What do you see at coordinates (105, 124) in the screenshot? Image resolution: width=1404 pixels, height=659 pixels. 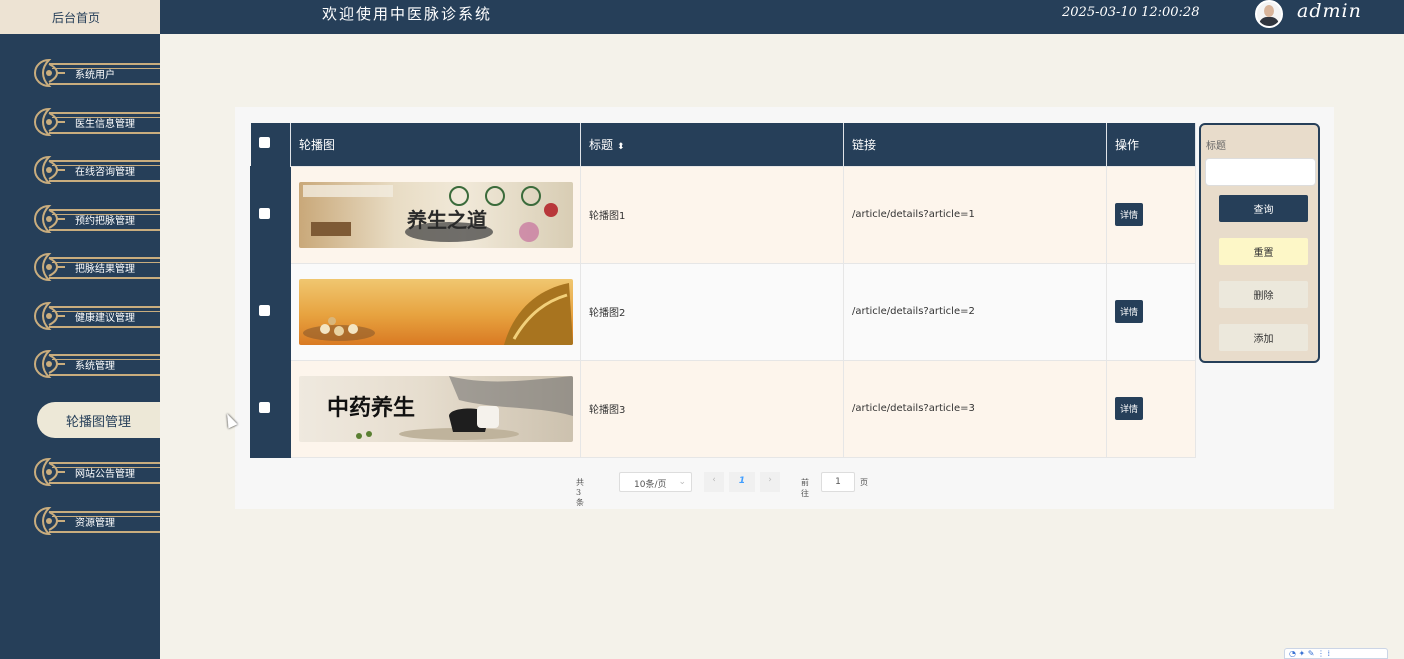 I see `sidebar-item-label: 医生信息管理` at bounding box center [105, 124].